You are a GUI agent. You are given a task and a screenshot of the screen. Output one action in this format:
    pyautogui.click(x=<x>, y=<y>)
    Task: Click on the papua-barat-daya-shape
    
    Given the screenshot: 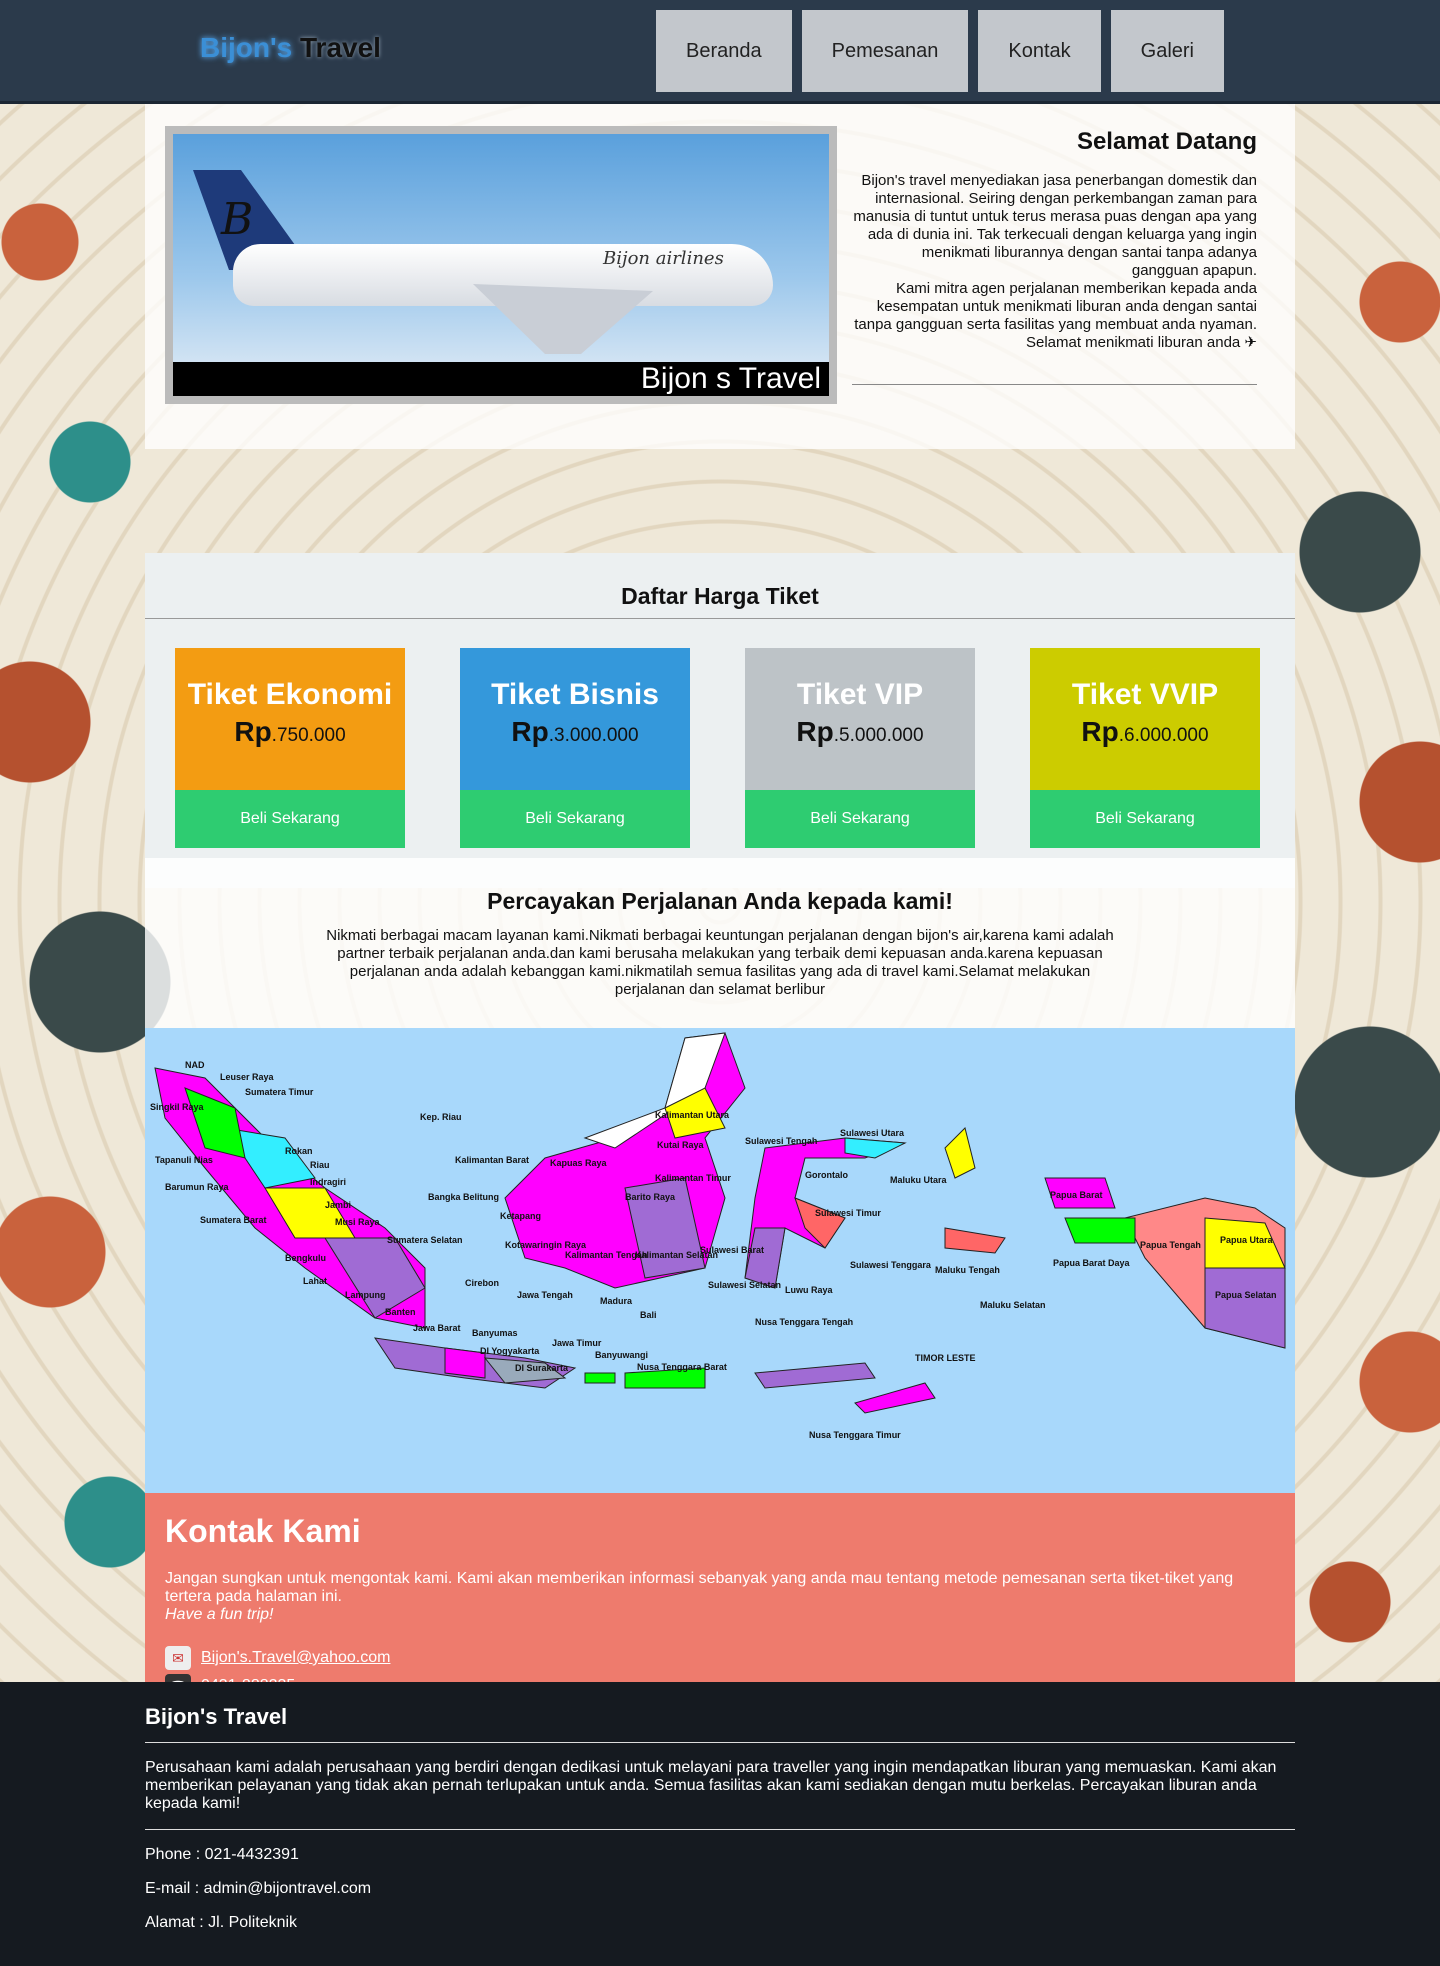 What is the action you would take?
    pyautogui.click(x=1100, y=1230)
    